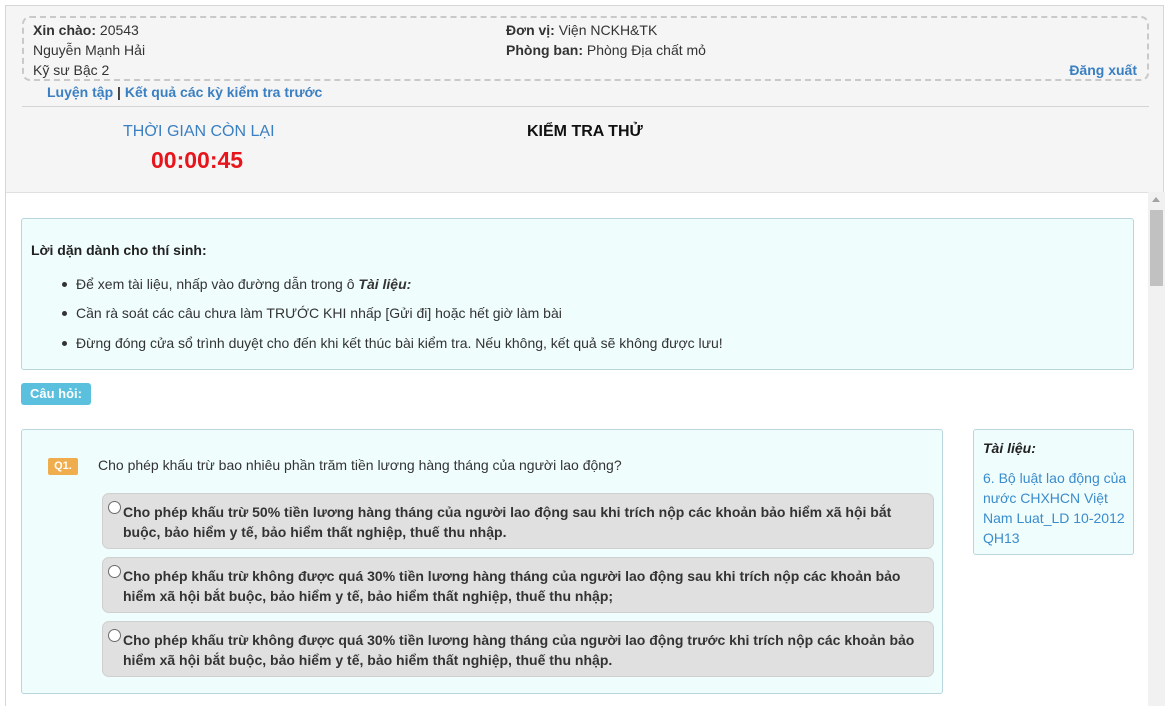 This screenshot has height=706, width=1173. What do you see at coordinates (1009, 448) in the screenshot?
I see `documents-title: Tài liệu:` at bounding box center [1009, 448].